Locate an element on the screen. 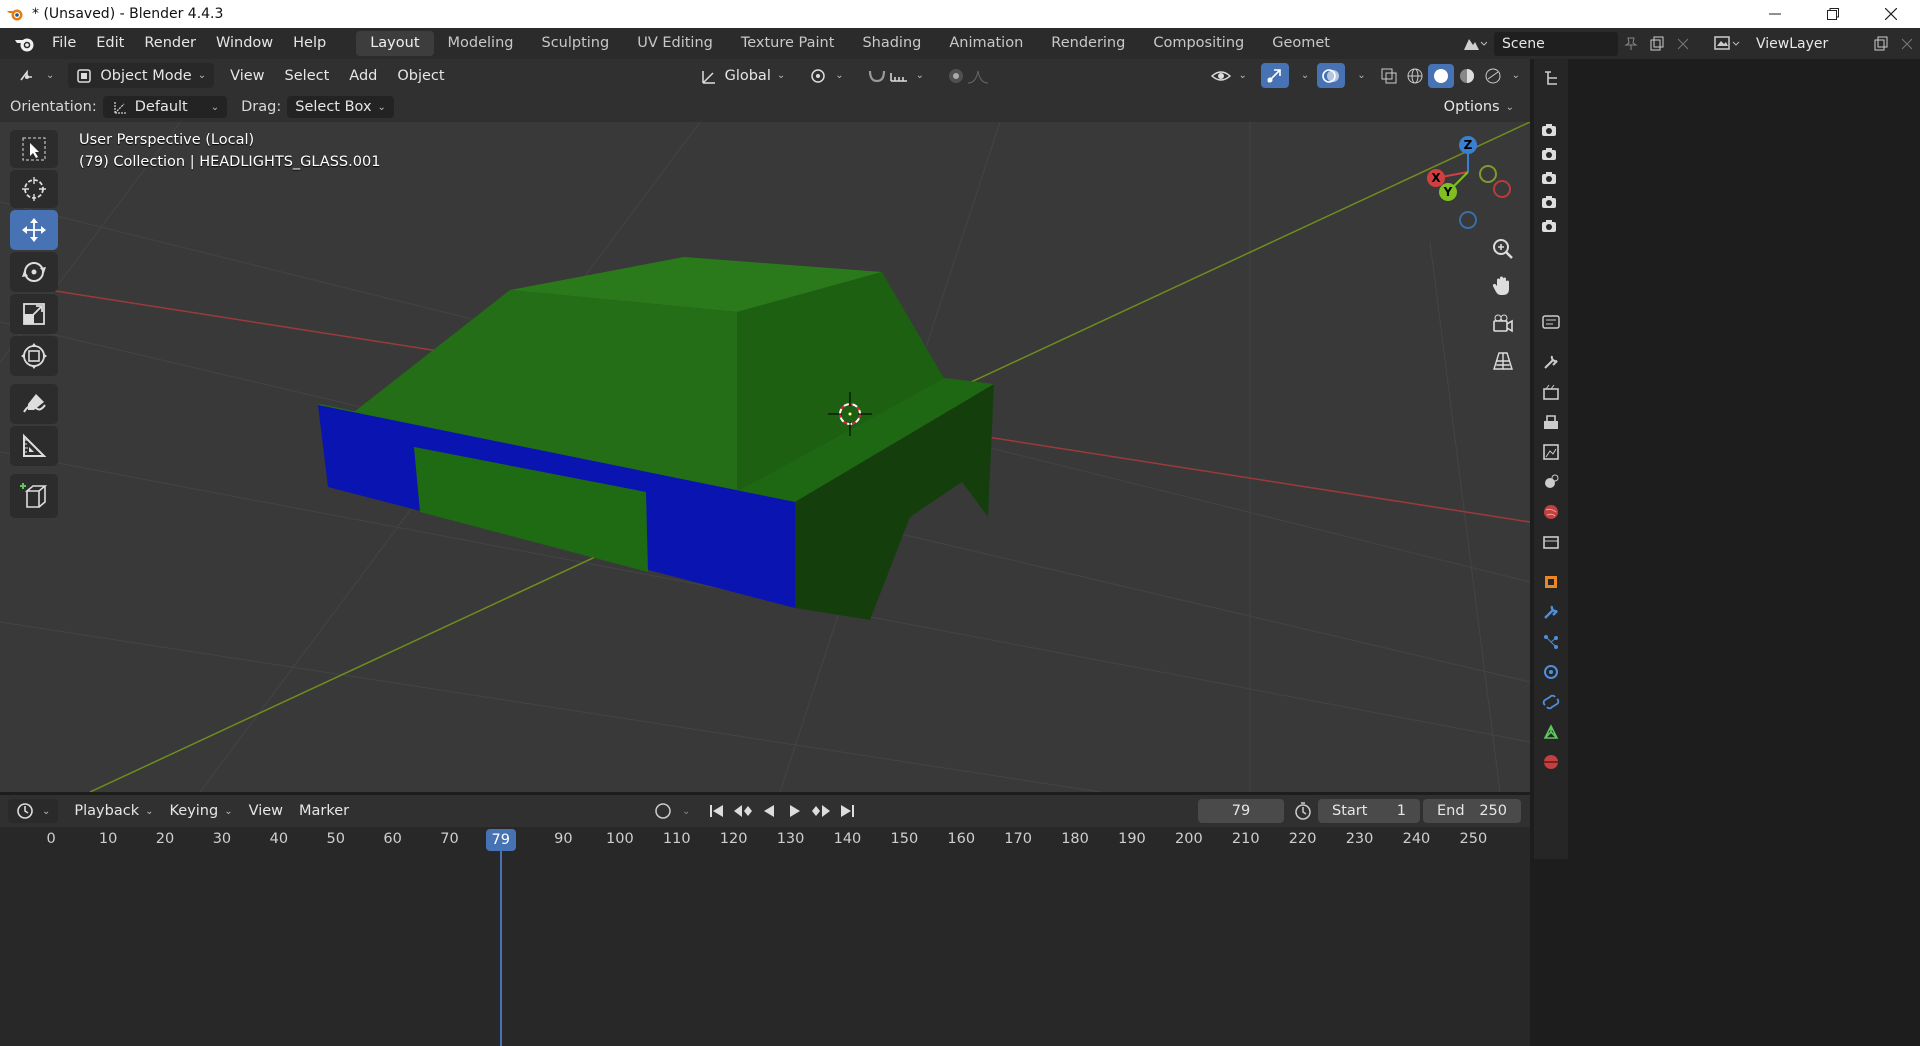 The height and width of the screenshot is (1046, 1920). camera-view-icon is located at coordinates (1503, 324).